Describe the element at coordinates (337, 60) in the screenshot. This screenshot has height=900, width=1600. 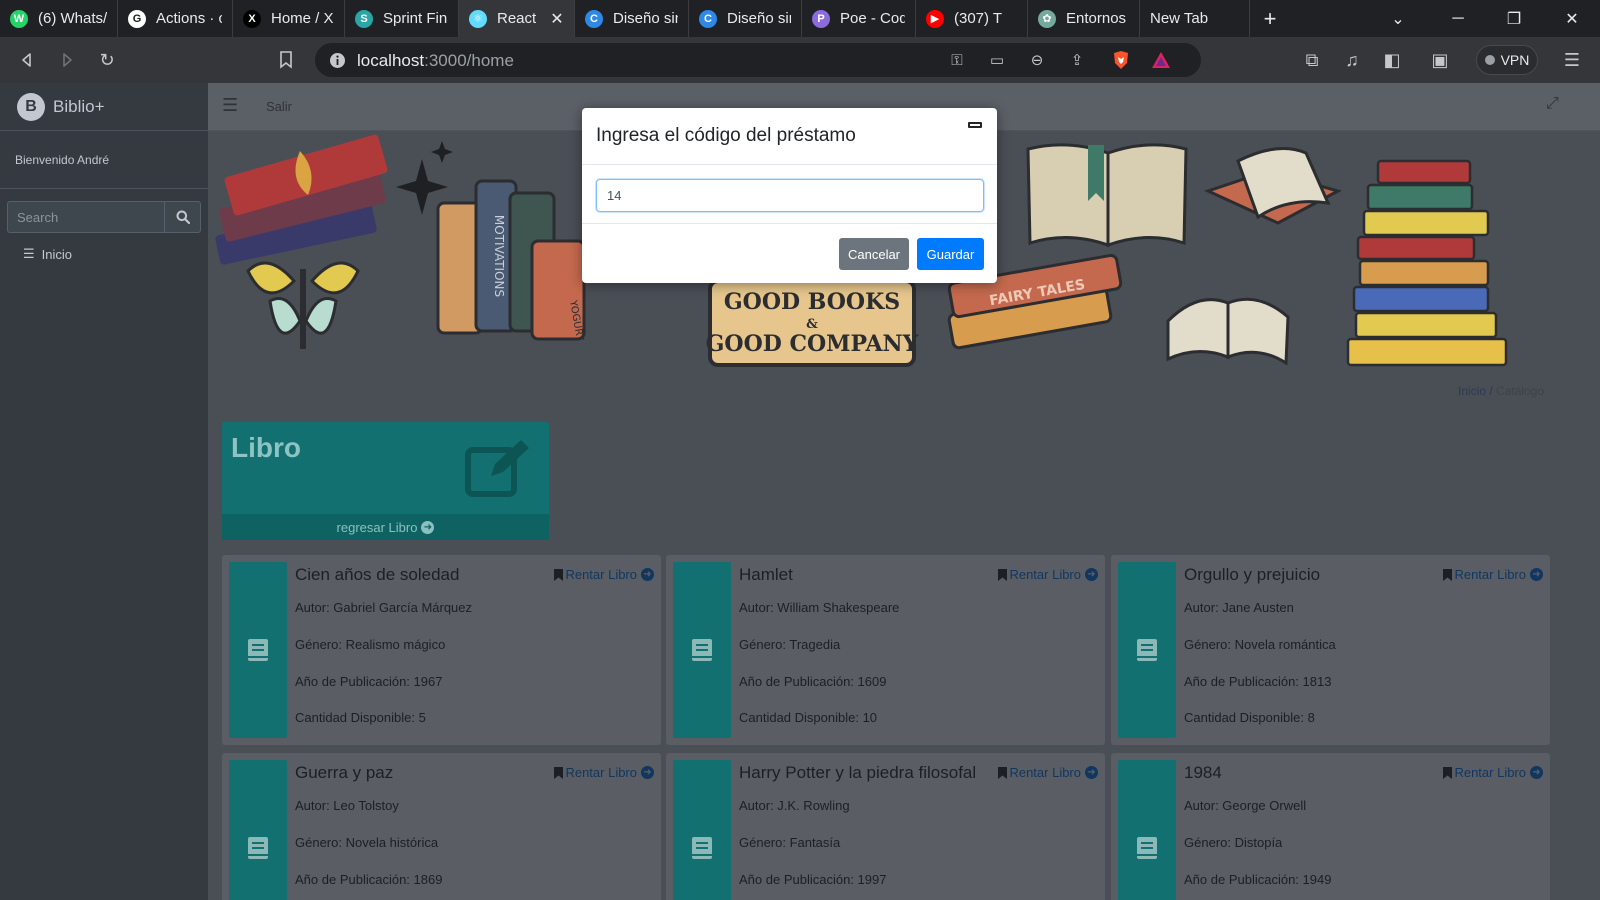
I see `site-info-icon` at that location.